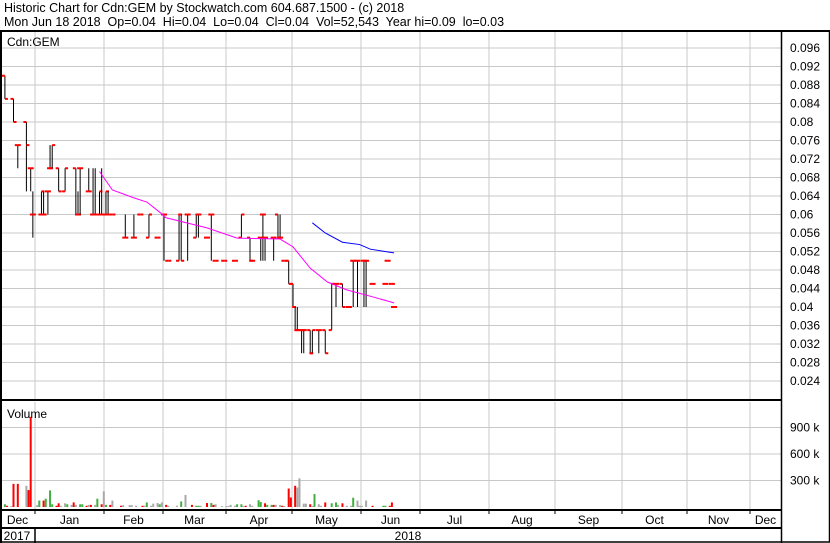 Image resolution: width=830 pixels, height=543 pixels. Describe the element at coordinates (805, 48) in the screenshot. I see `price-tick-label: 0.096` at that location.